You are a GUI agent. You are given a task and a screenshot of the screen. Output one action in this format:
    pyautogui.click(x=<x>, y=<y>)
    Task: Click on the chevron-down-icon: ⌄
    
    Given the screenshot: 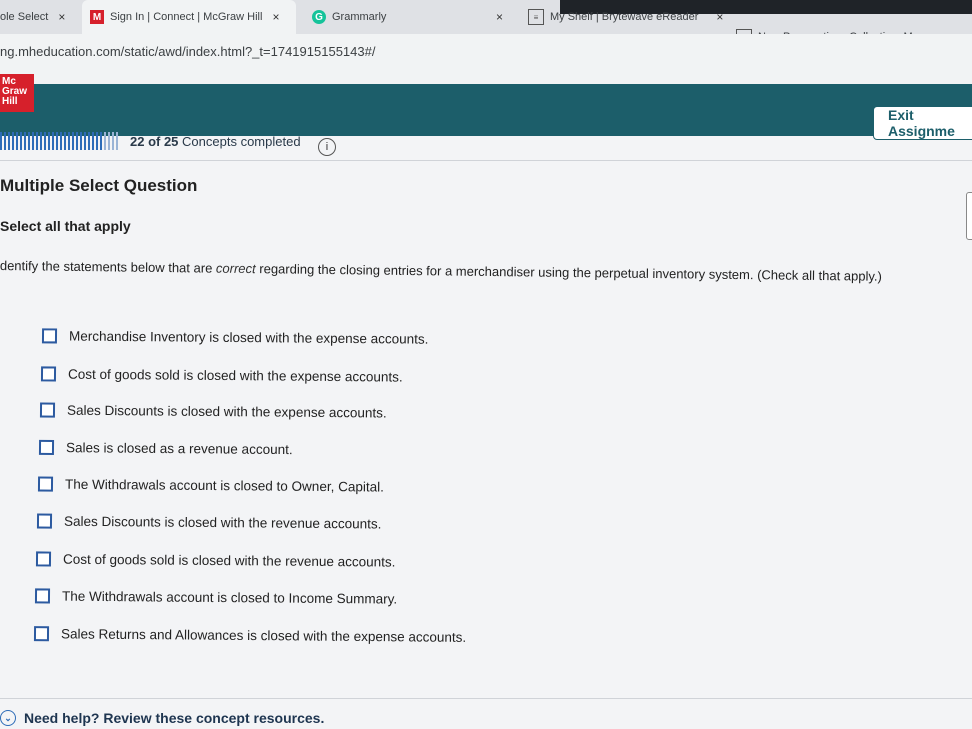 What is the action you would take?
    pyautogui.click(x=8, y=718)
    